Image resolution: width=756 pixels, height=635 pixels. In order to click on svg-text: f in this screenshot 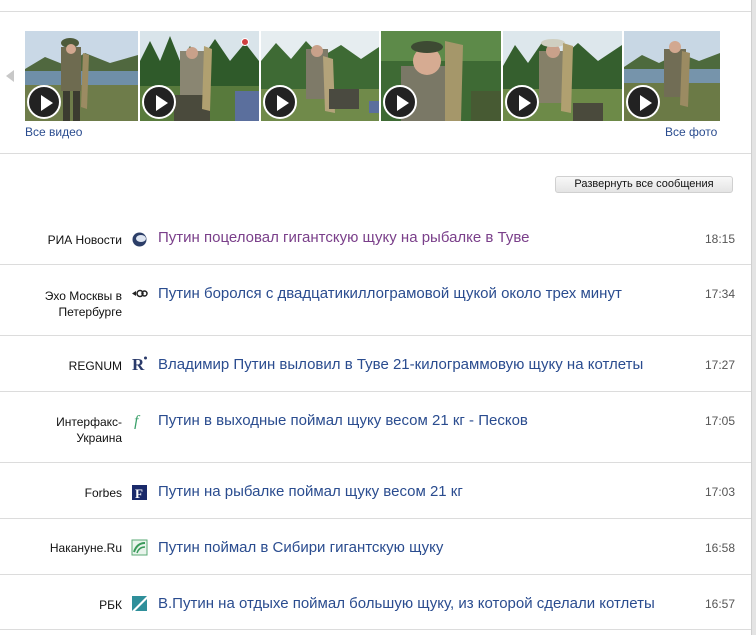, I will do `click(137, 421)`.